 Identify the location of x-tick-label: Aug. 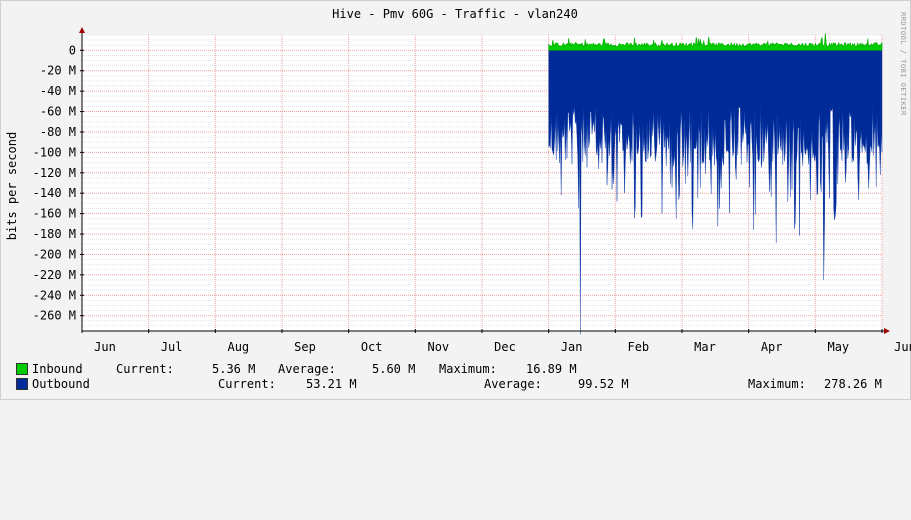
(238, 347).